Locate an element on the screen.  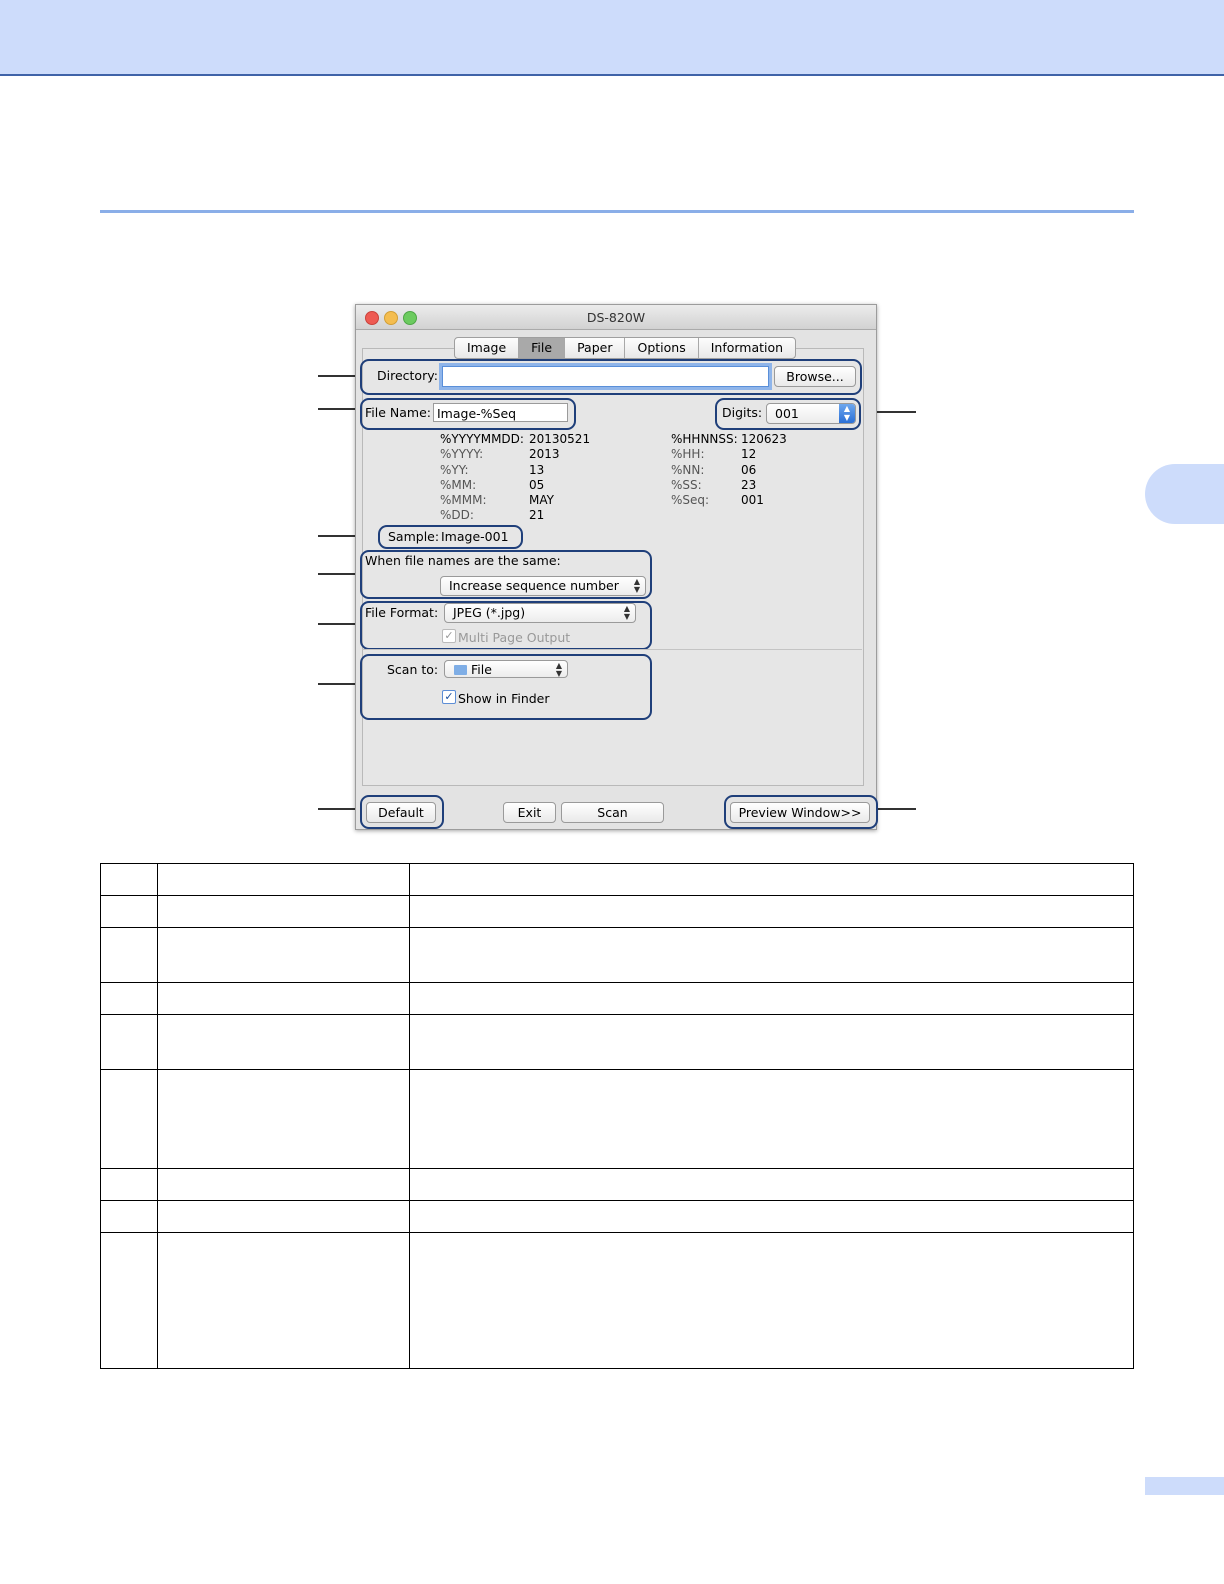
file-format-select: JPEG (*.jpg) ▲ ▼ is located at coordinates (540, 613).